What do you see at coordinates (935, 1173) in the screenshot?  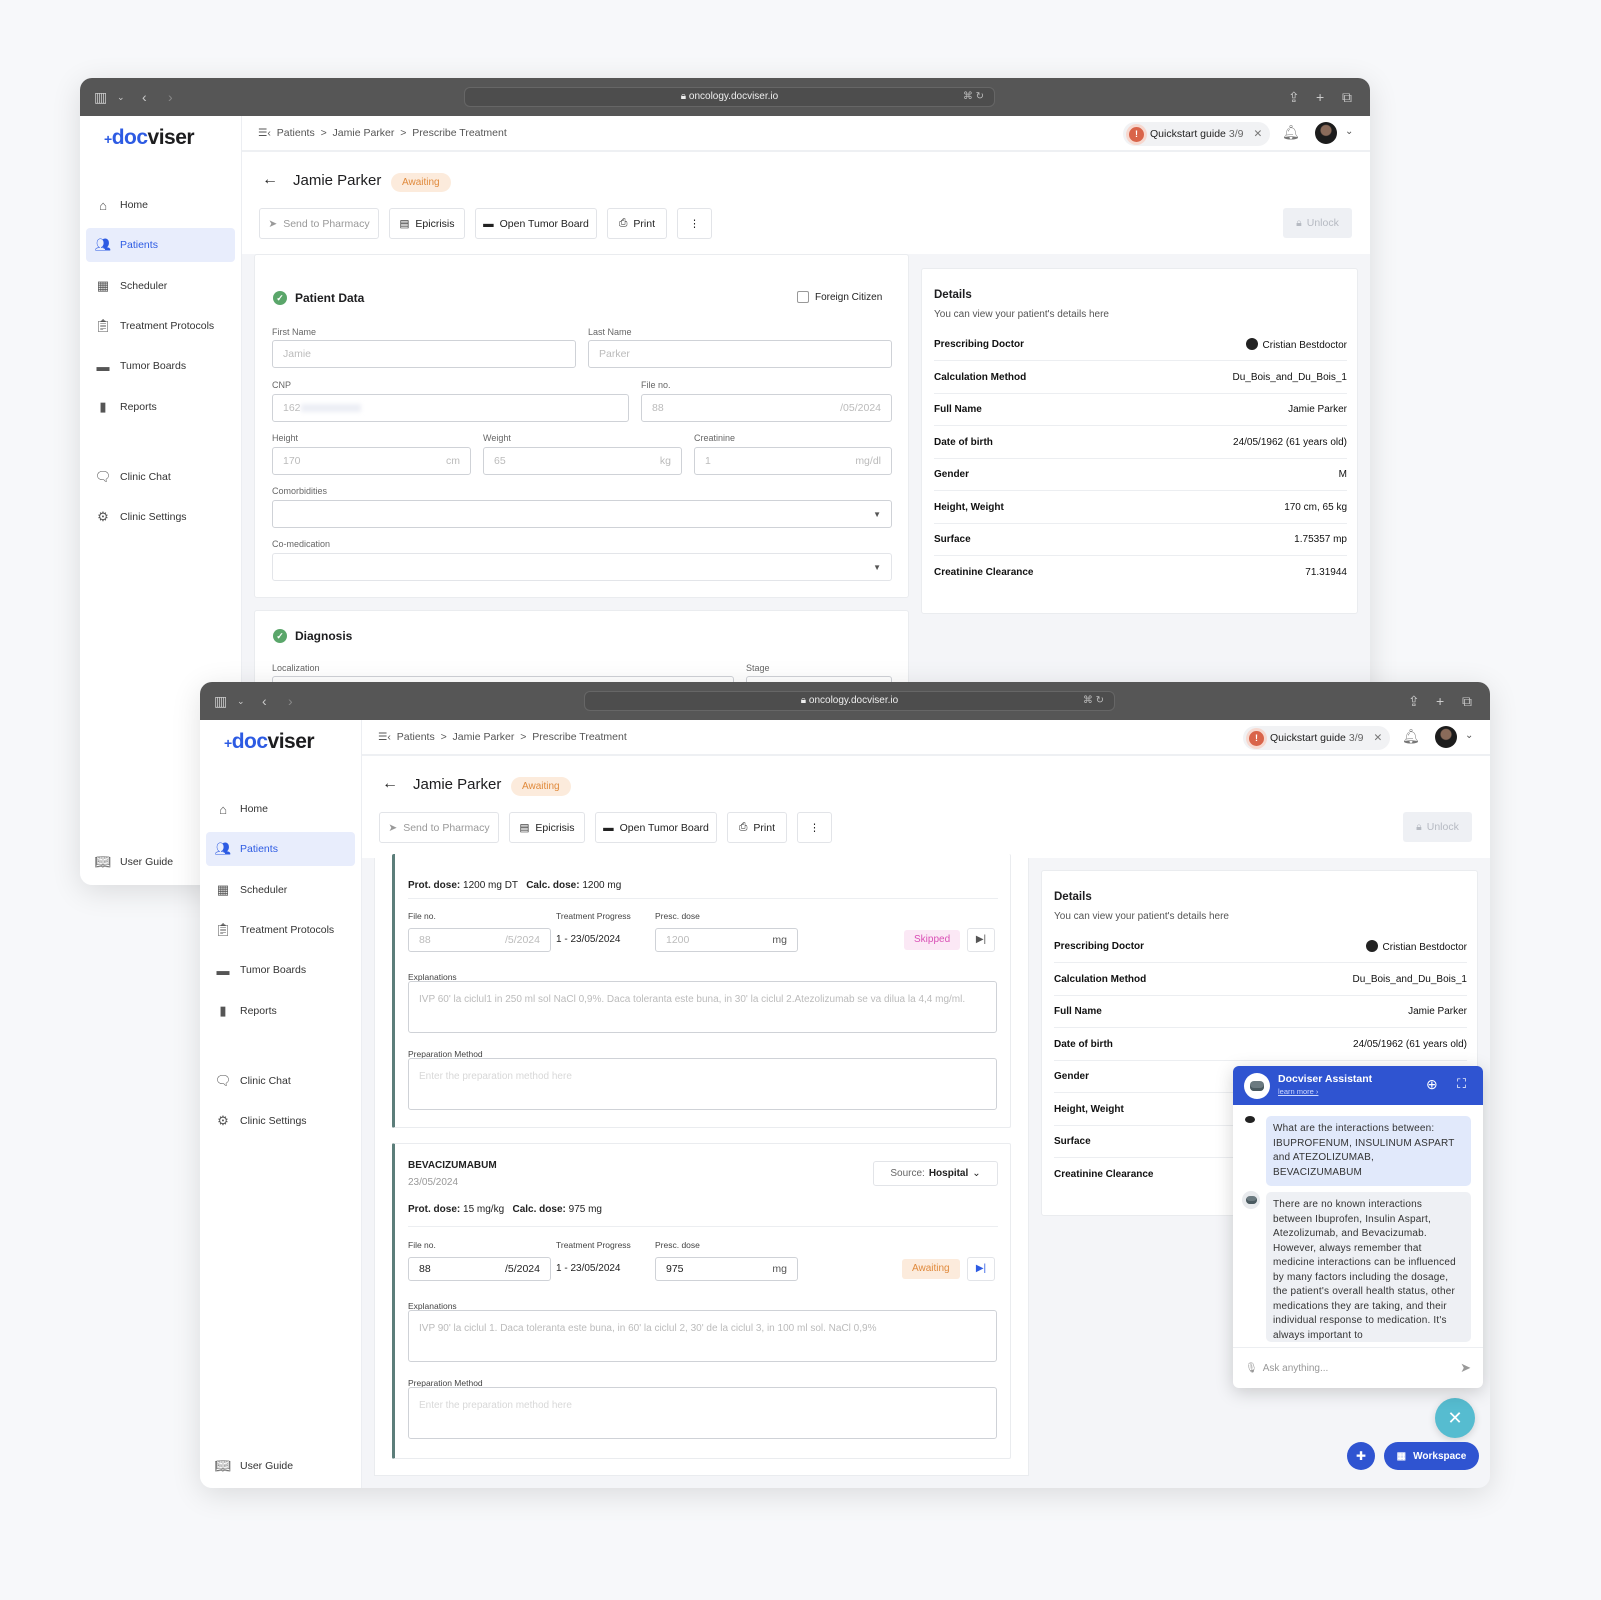 I see `source-dropdown: Source: Hospital ⌄` at bounding box center [935, 1173].